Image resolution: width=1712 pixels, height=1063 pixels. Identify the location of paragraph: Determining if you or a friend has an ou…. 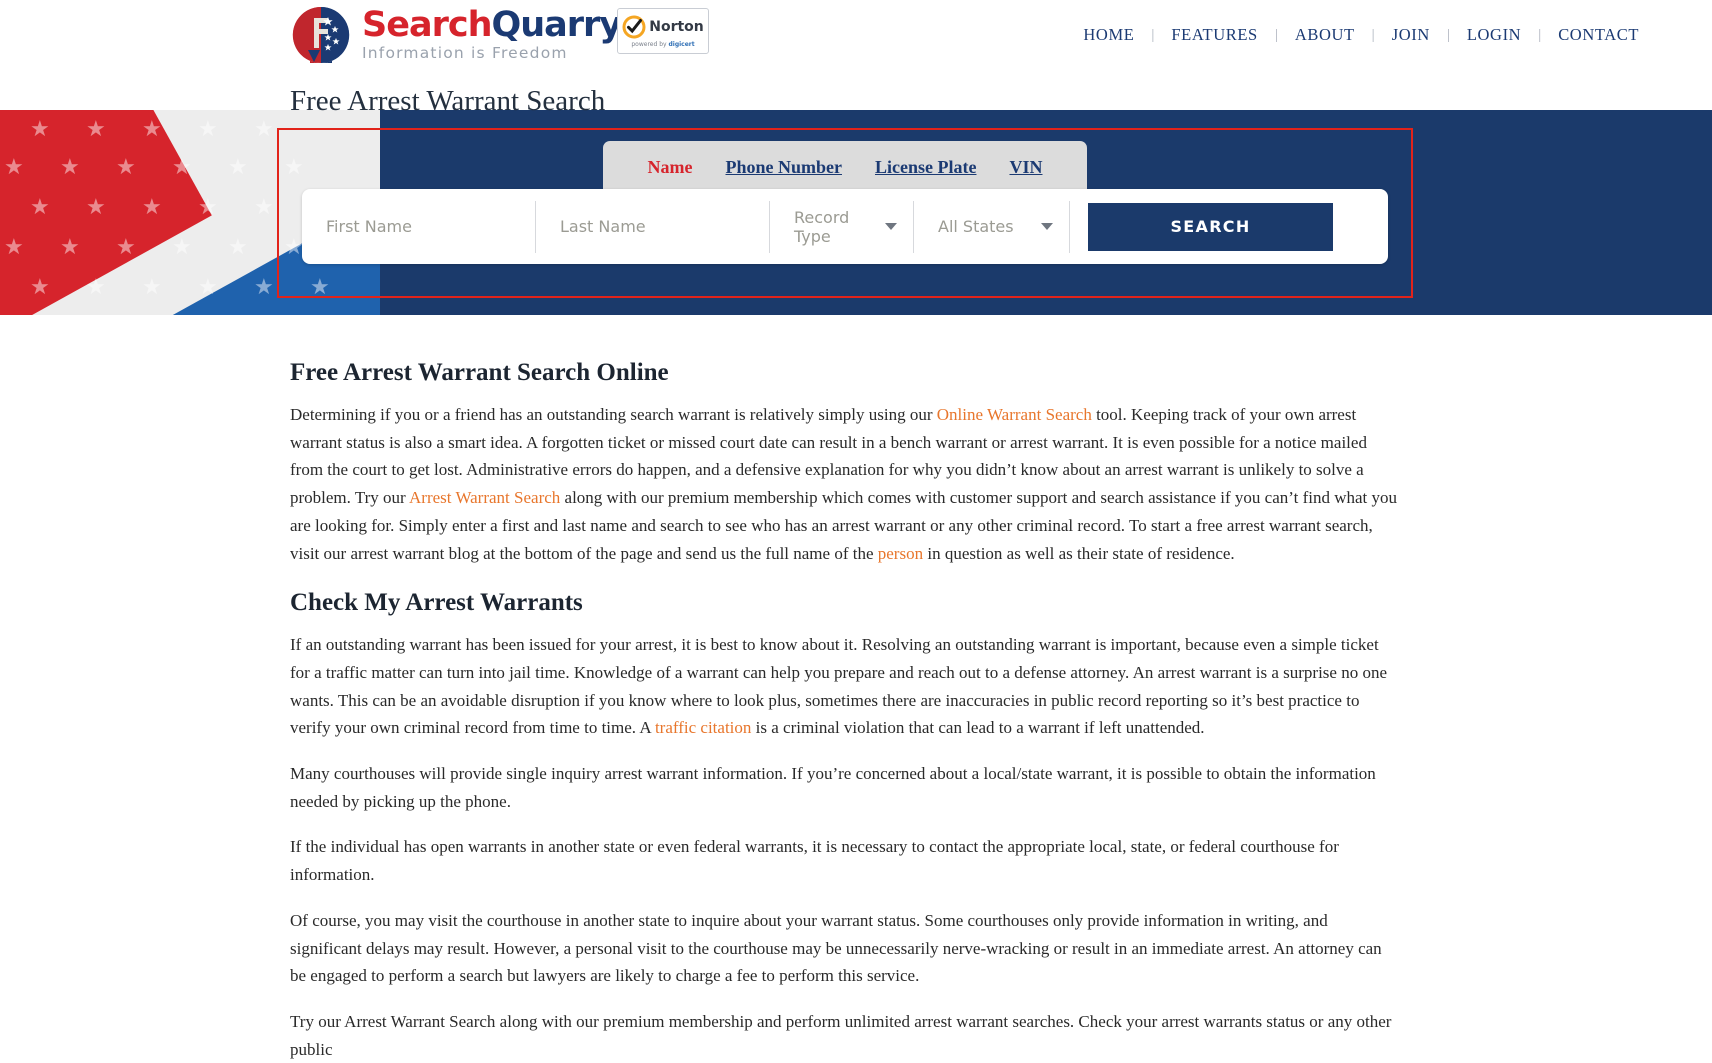
(845, 484).